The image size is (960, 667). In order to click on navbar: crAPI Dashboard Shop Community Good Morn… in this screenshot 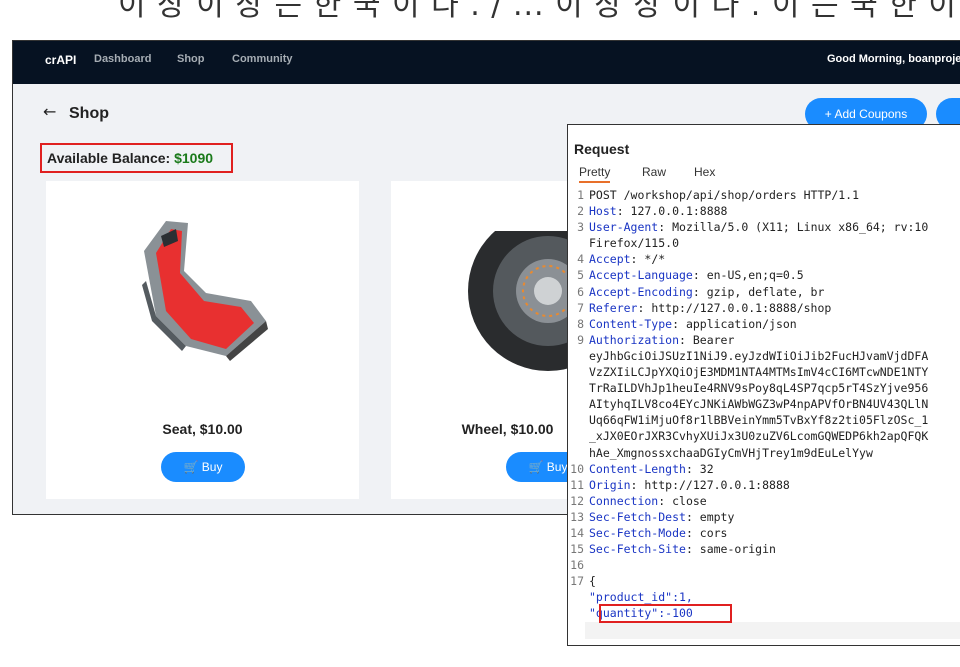, I will do `click(486, 62)`.